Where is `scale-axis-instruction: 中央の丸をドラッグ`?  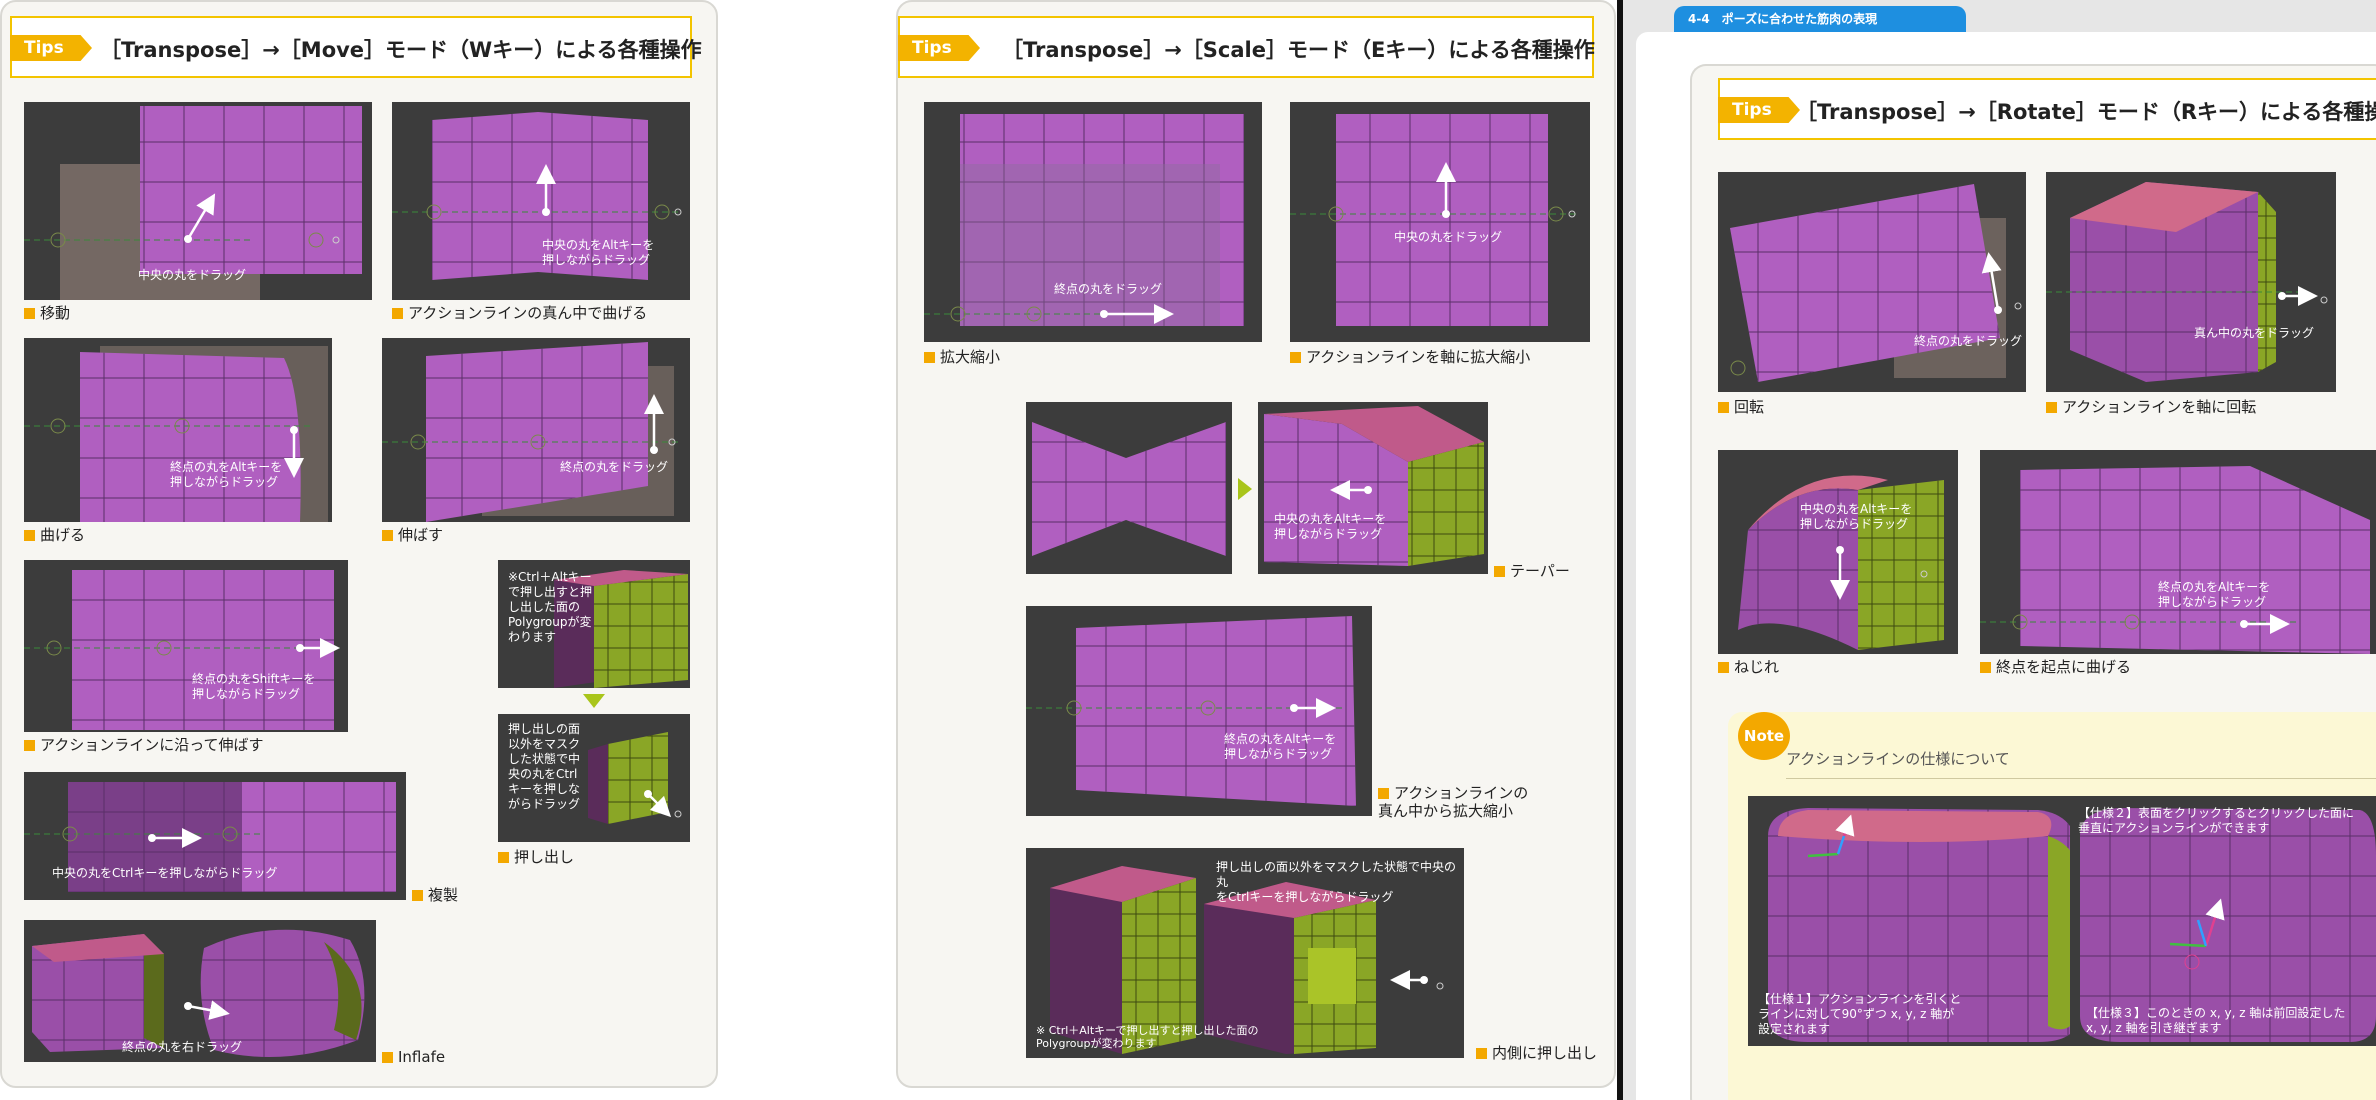 scale-axis-instruction: 中央の丸をドラッグ is located at coordinates (1448, 237).